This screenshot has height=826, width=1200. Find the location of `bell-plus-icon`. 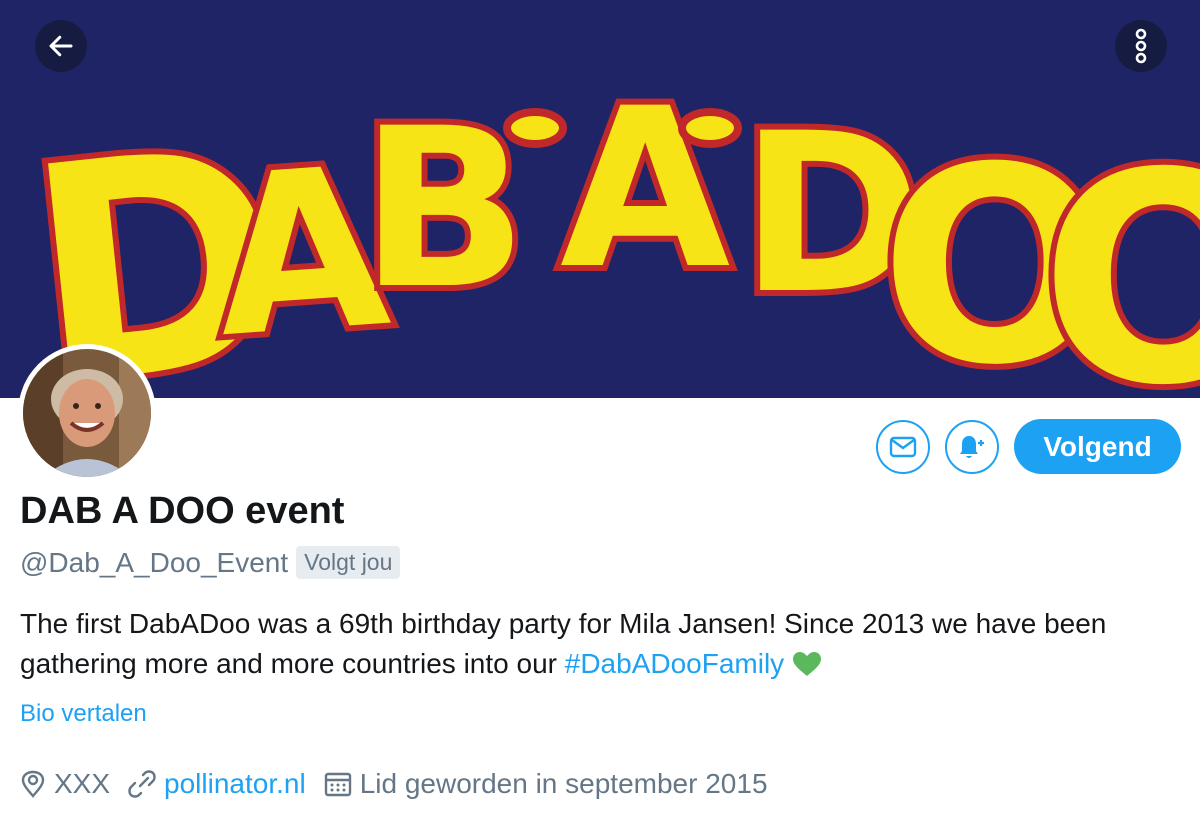

bell-plus-icon is located at coordinates (972, 447).